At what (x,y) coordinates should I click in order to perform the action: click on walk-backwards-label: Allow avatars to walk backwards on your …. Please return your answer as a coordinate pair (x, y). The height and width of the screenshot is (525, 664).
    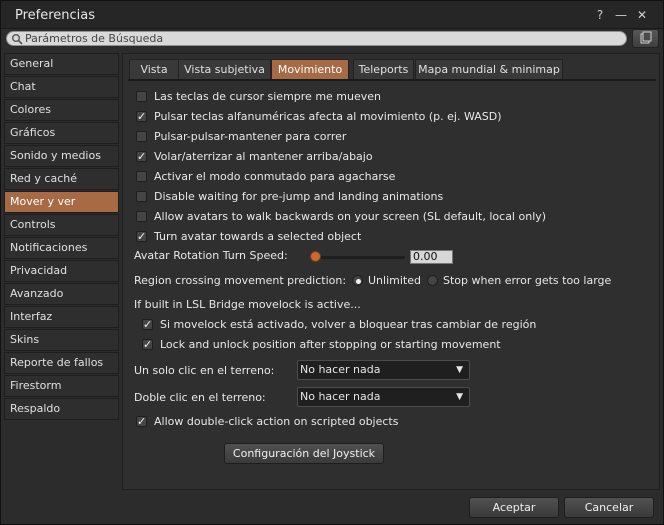
    Looking at the image, I should click on (350, 216).